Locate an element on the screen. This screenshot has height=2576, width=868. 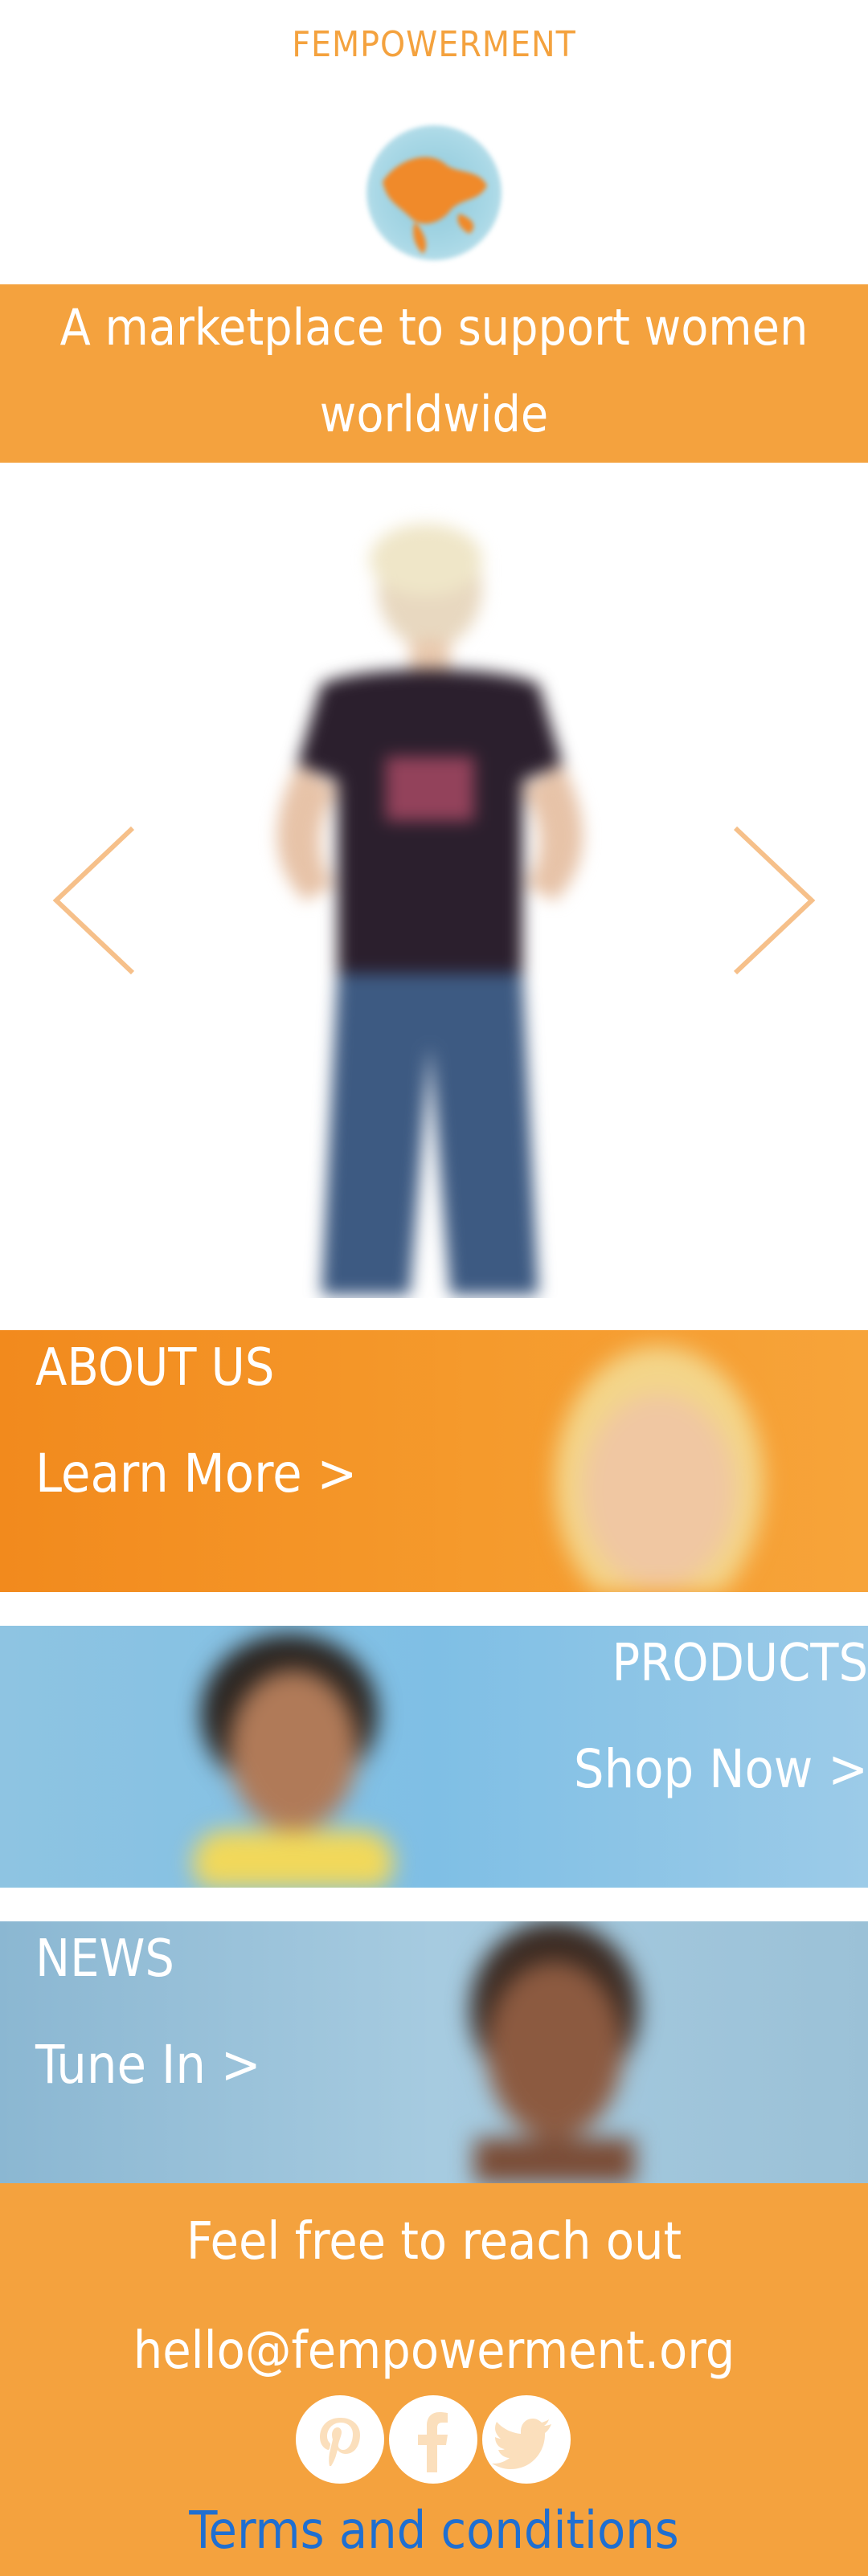
pinterest-glyph-icon is located at coordinates (340, 2442).